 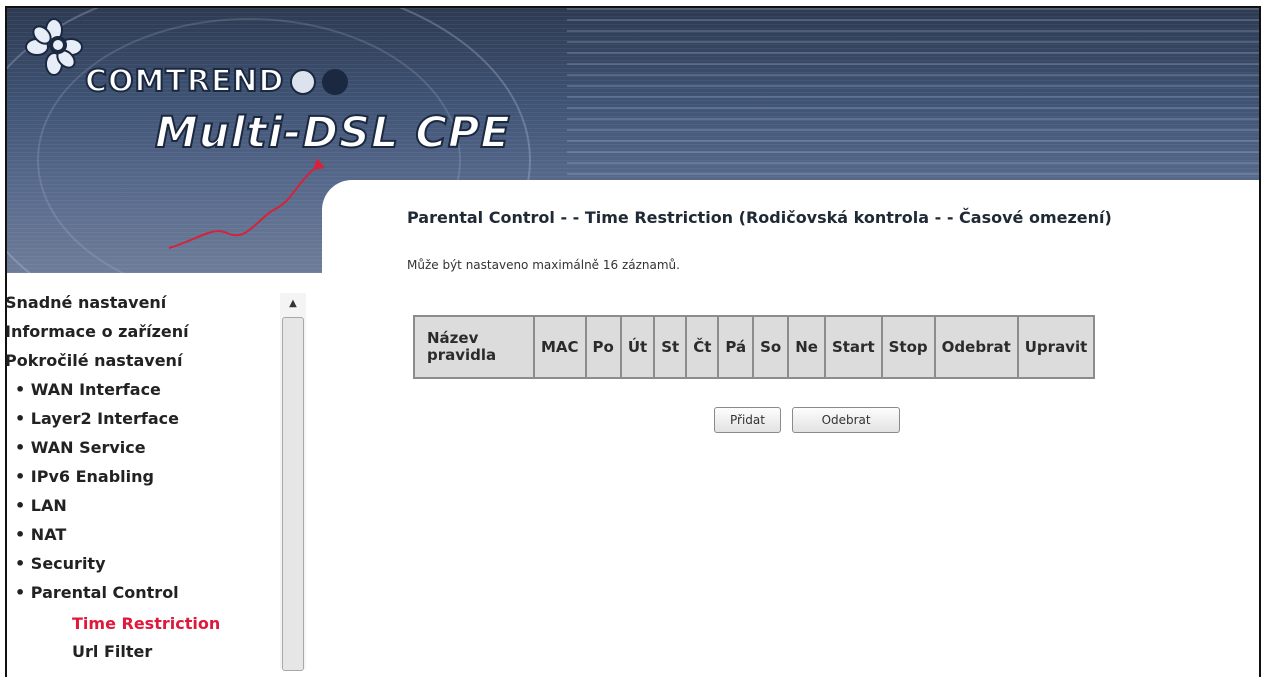 I want to click on red-arrow-graphic, so click(x=246, y=203).